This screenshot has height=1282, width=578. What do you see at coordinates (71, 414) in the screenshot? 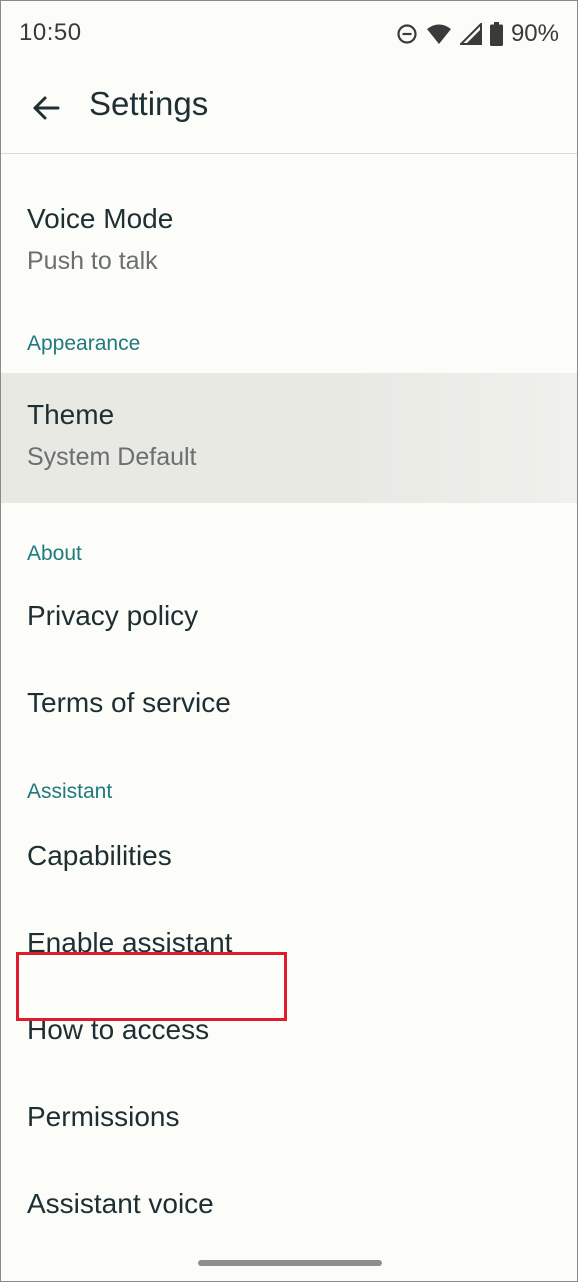
I see `theme-title: Theme` at bounding box center [71, 414].